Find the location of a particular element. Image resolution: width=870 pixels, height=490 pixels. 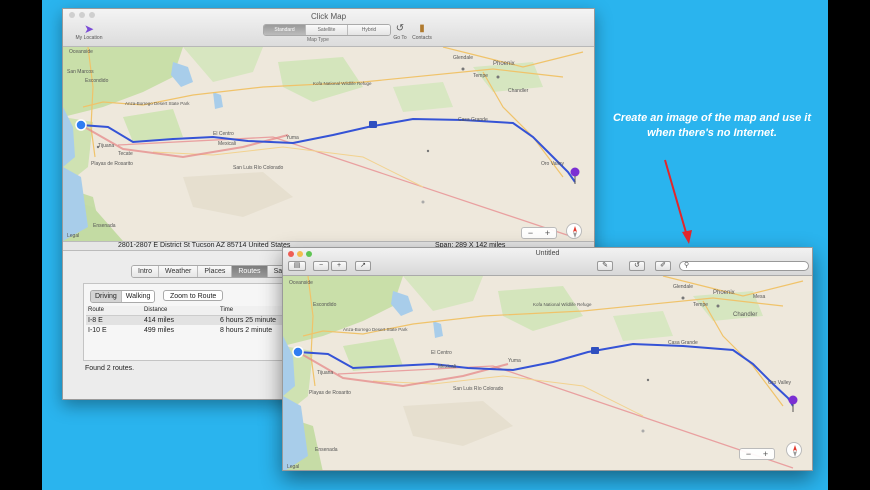

my-location-label: My Location is located at coordinates (89, 38).